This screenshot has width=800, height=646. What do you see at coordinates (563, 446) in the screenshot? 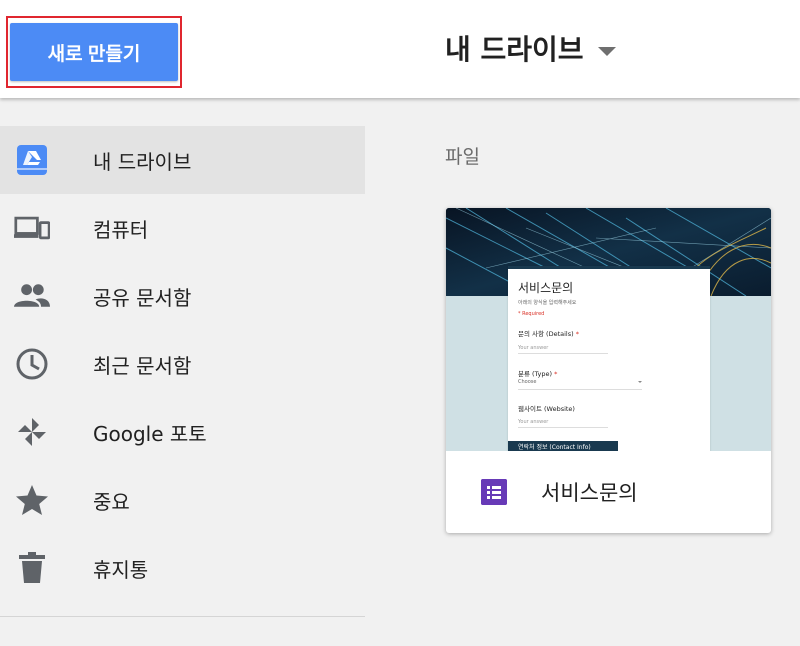
I see `form-preview-section-header: 연락처 정보 (Contact Info)` at bounding box center [563, 446].